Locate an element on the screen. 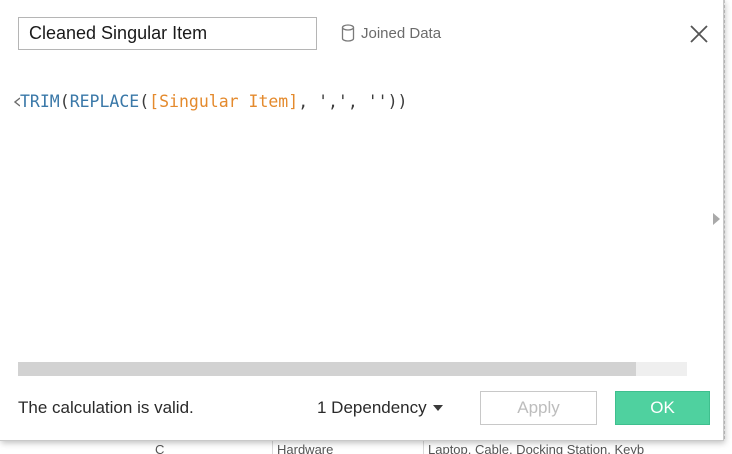 This screenshot has width=732, height=454. paren-token: )) is located at coordinates (397, 101).